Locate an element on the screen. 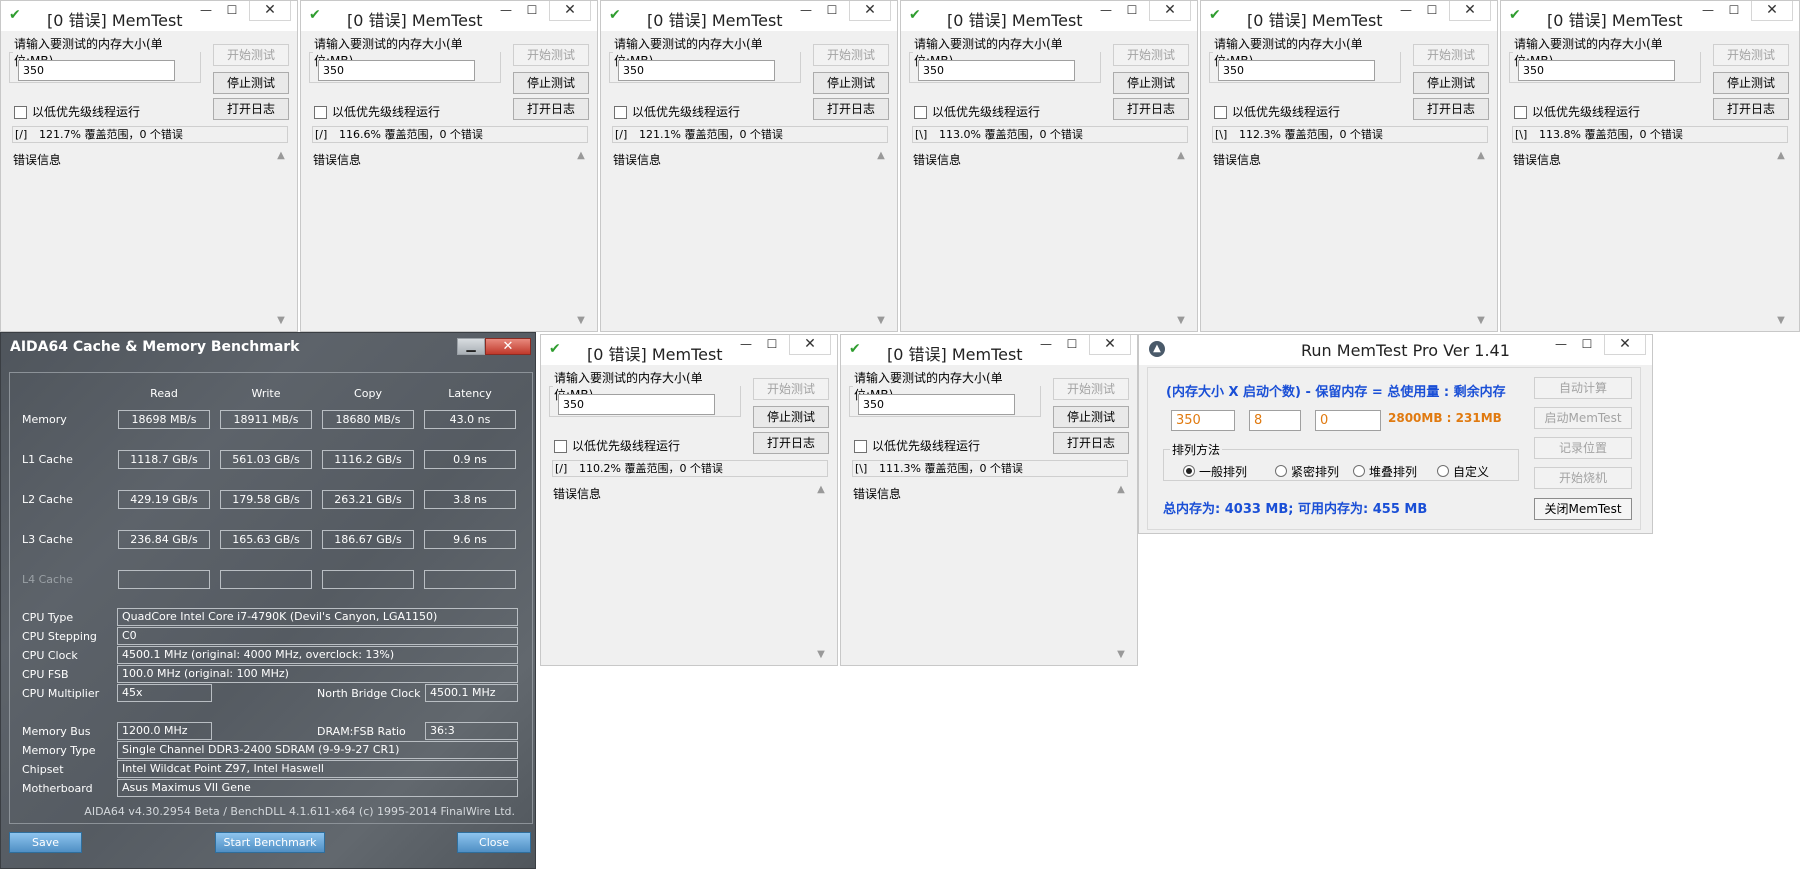 The image size is (1800, 869). start-burn-in-button: 开始烧机 is located at coordinates (1583, 478).